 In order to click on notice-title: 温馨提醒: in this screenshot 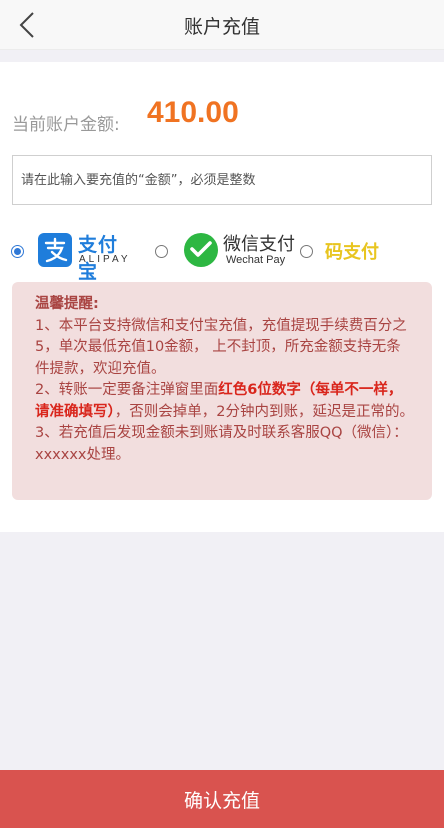, I will do `click(67, 304)`.